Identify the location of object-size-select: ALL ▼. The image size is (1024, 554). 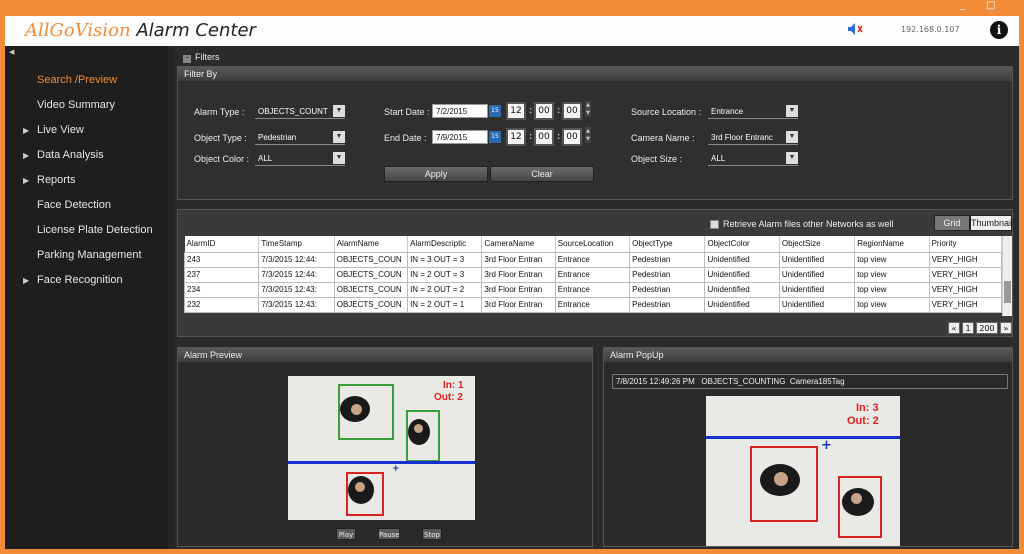
(753, 159).